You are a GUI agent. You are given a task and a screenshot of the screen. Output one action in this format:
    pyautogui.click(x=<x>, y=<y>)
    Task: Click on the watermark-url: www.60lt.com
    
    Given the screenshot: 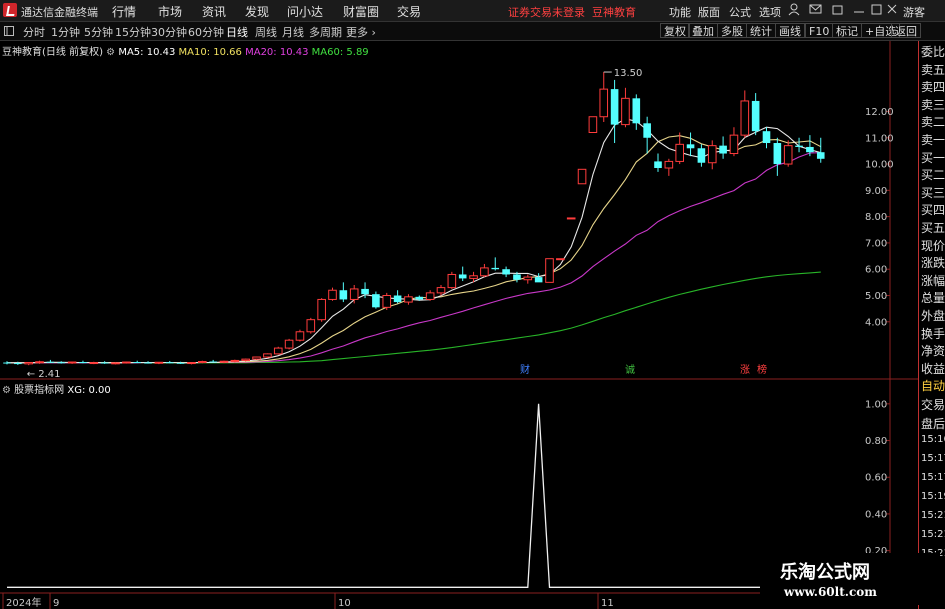 What is the action you would take?
    pyautogui.click(x=830, y=592)
    